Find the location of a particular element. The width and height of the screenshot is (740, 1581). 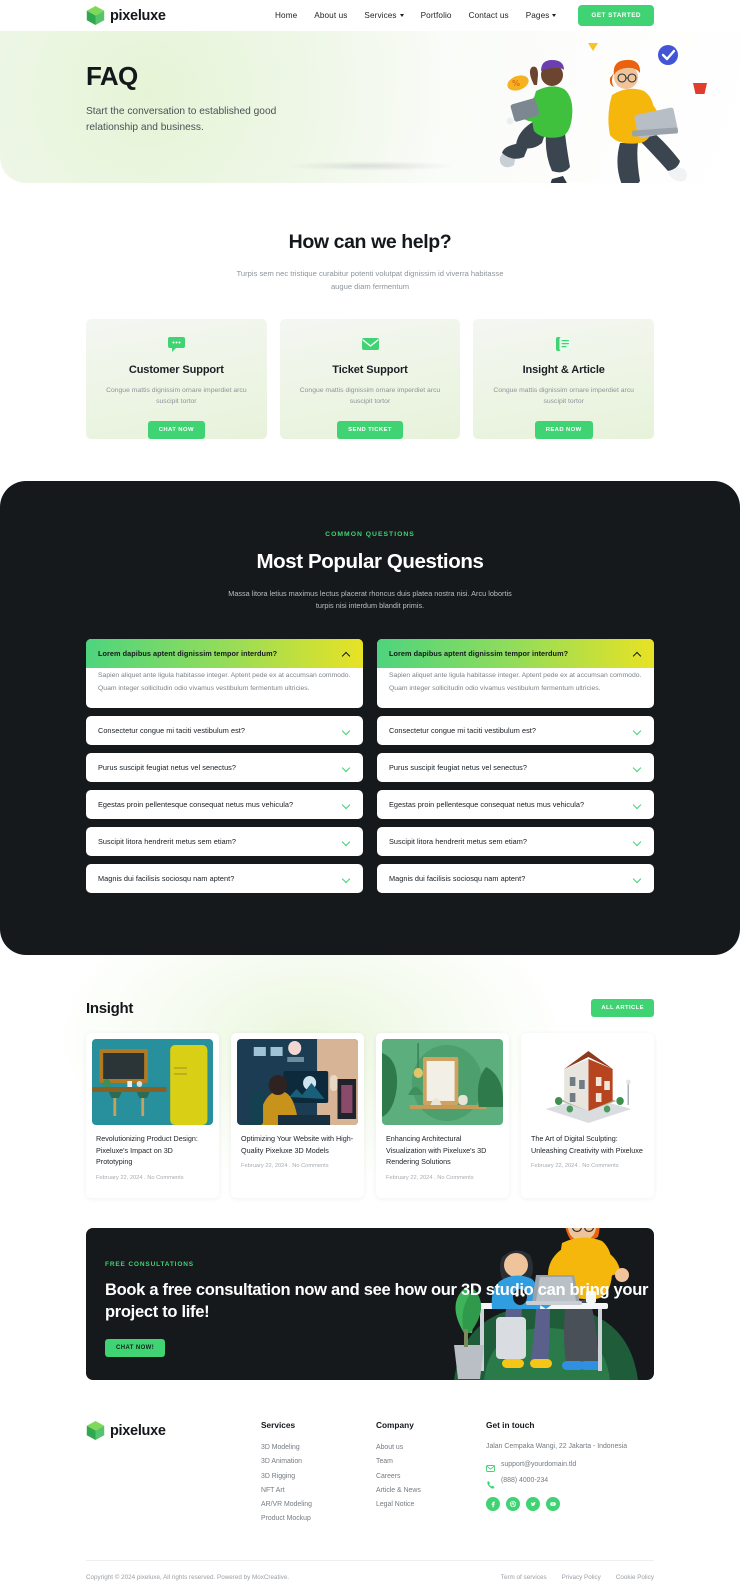

help-card-title: Ticket Support is located at coordinates (370, 369).